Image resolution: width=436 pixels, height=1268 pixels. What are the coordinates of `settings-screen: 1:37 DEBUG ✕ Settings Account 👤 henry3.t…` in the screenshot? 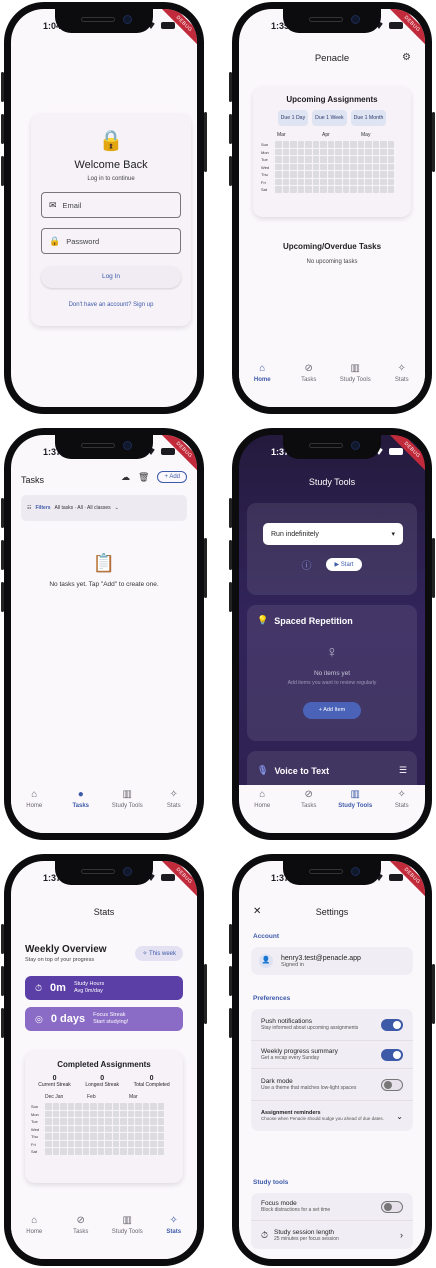 It's located at (332, 1060).